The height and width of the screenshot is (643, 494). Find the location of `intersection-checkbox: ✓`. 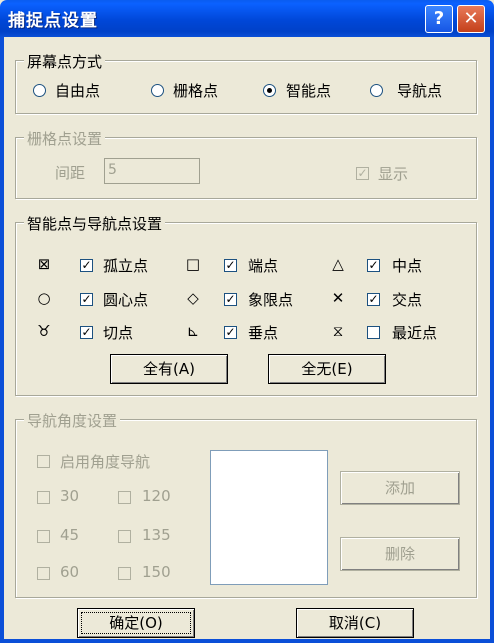

intersection-checkbox: ✓ is located at coordinates (373, 299).